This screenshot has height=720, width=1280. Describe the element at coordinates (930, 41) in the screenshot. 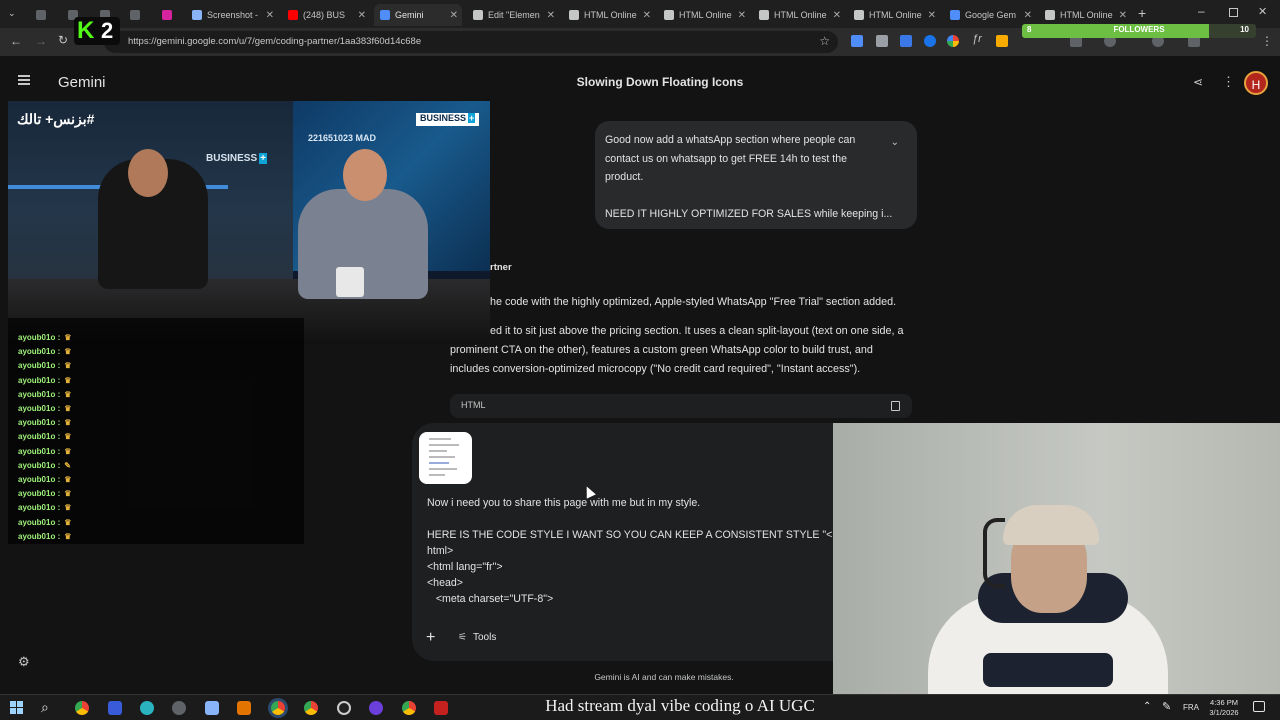

I see `extension-blue-icon` at that location.